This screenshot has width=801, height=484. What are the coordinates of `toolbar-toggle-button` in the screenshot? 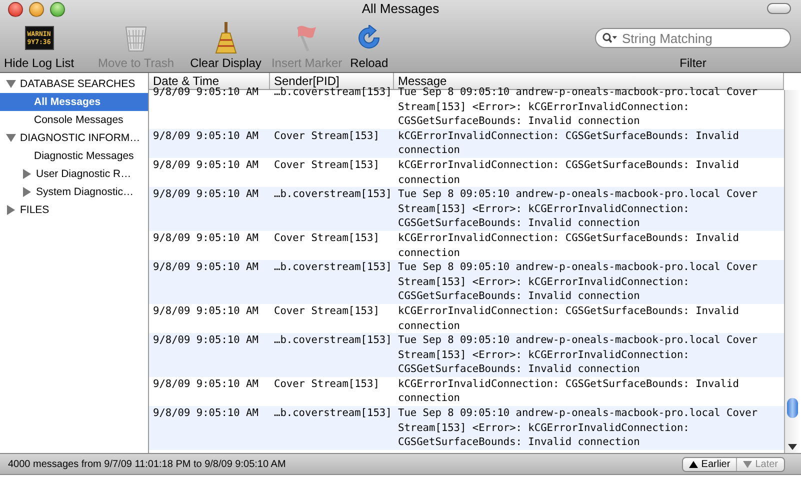 It's located at (779, 8).